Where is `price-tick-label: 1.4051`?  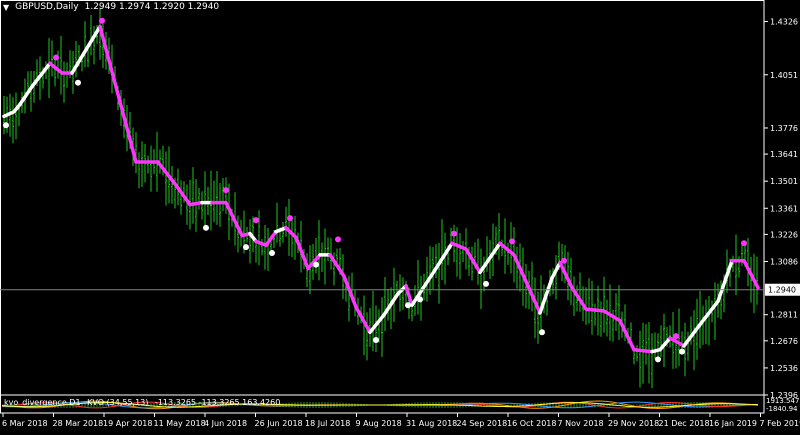
price-tick-label: 1.4051 is located at coordinates (784, 75).